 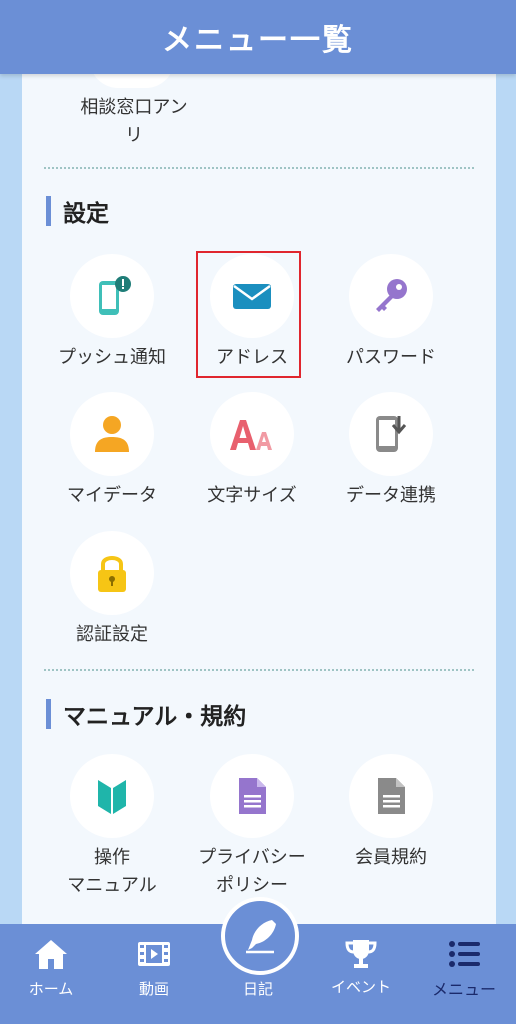 I want to click on header: メニュー一覧, so click(x=258, y=37).